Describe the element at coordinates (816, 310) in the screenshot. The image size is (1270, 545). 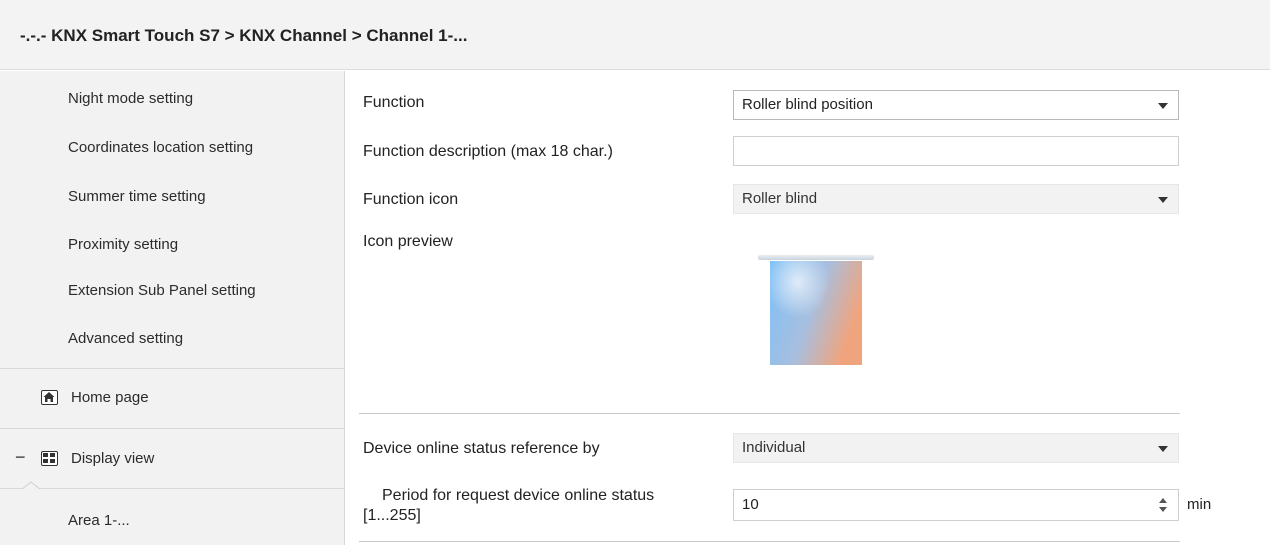
I see `roller-blind-icon` at that location.